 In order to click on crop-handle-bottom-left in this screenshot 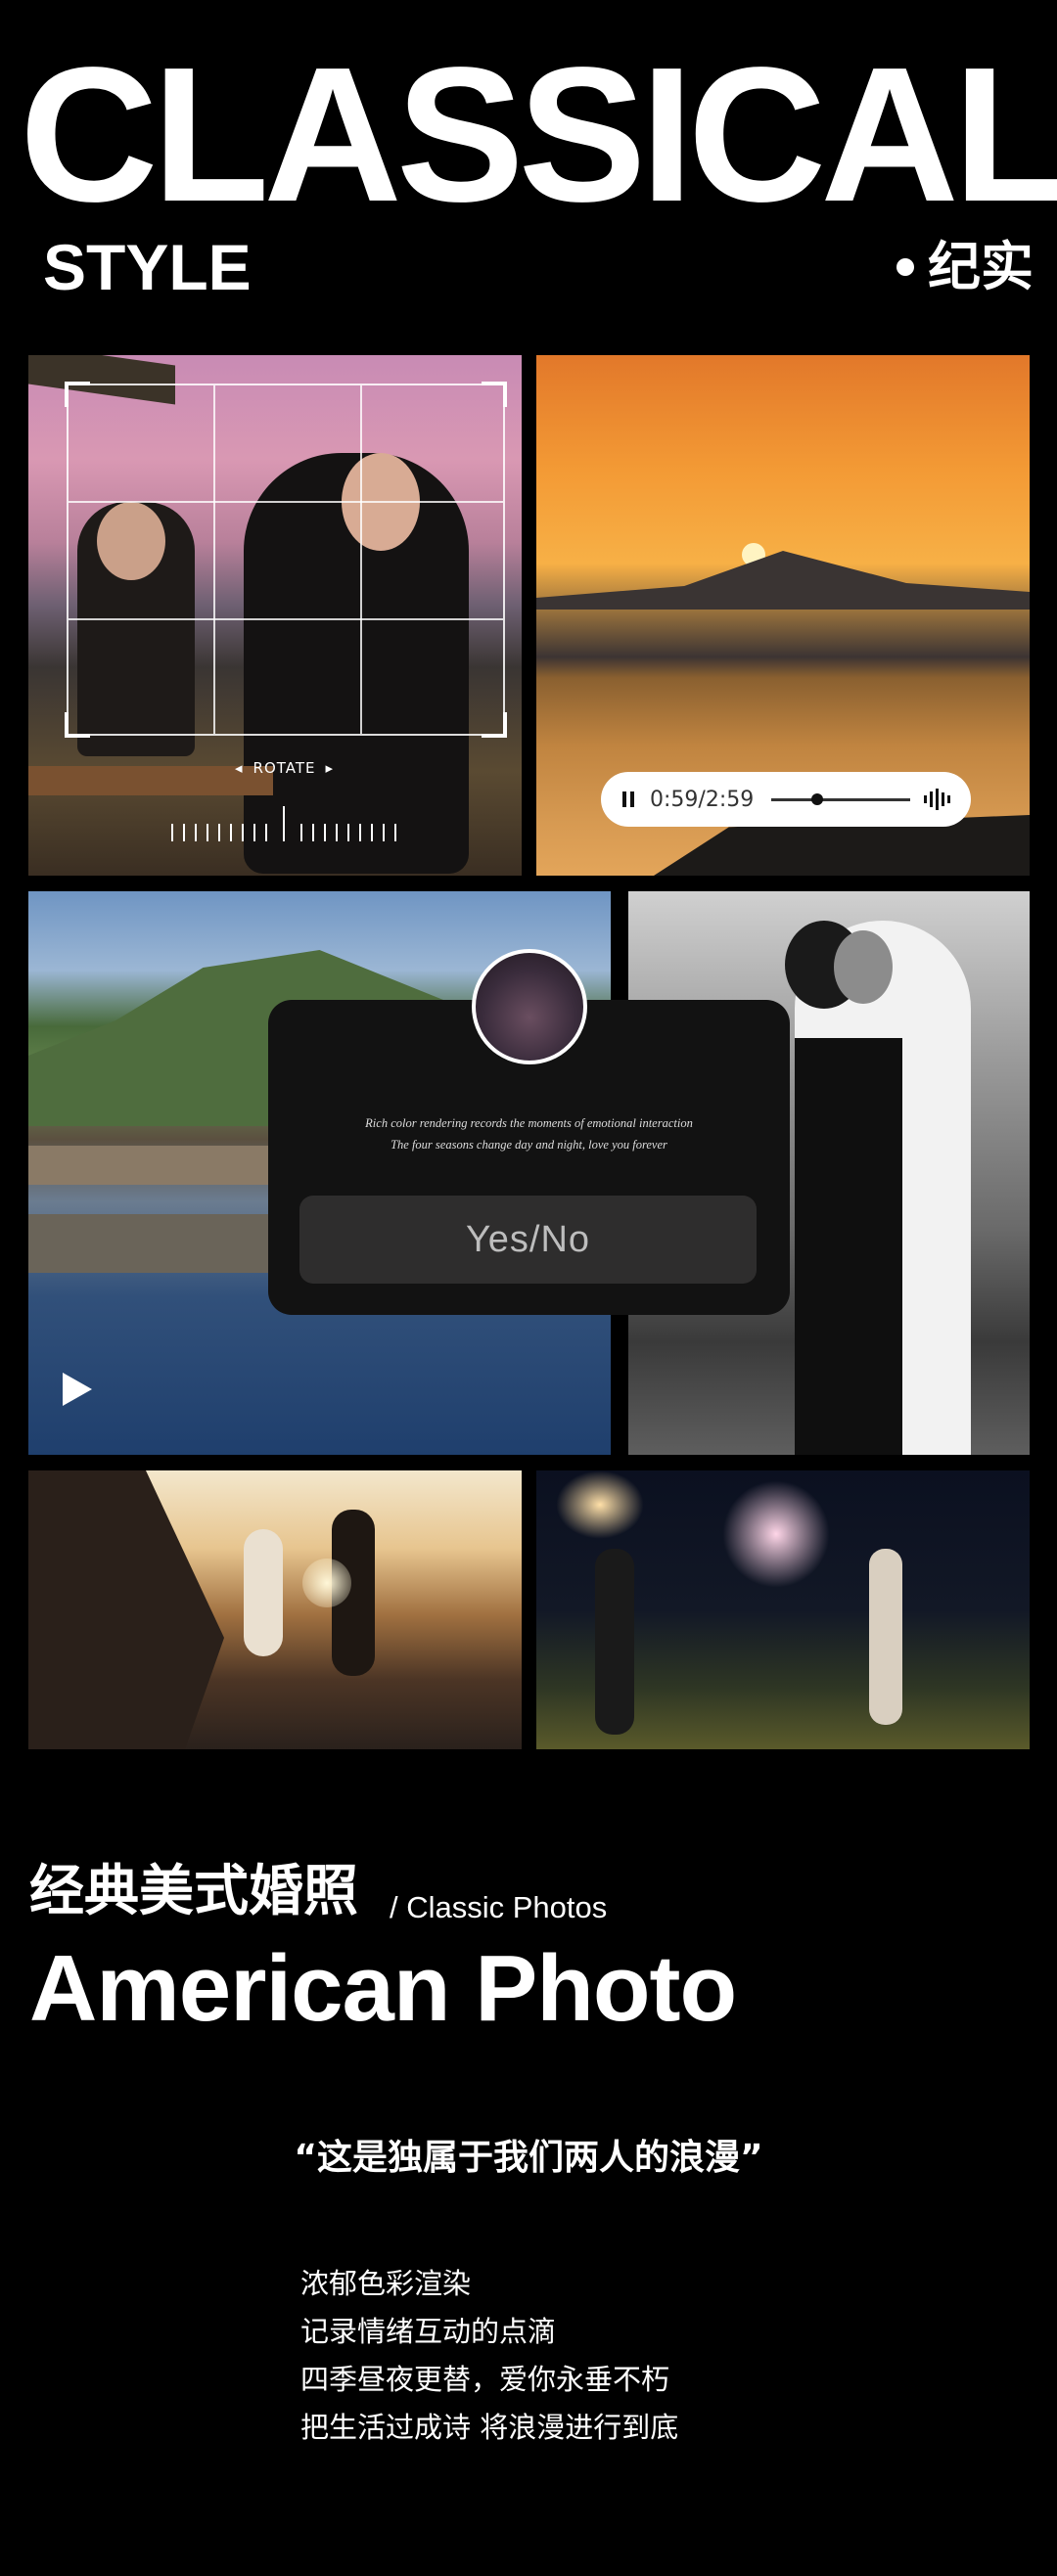, I will do `click(78, 725)`.